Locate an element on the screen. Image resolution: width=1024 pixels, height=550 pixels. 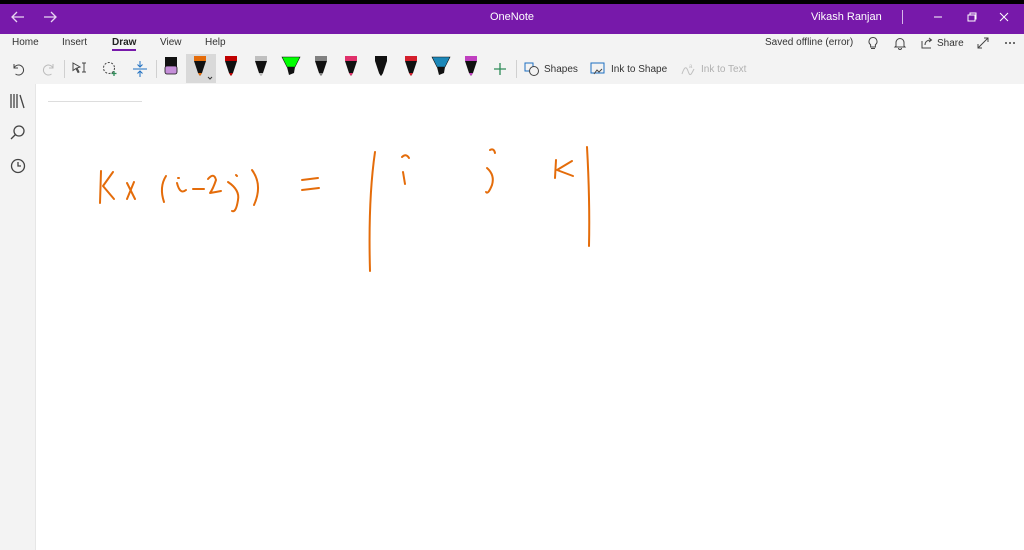
chevron-down-icon is located at coordinates (210, 78).